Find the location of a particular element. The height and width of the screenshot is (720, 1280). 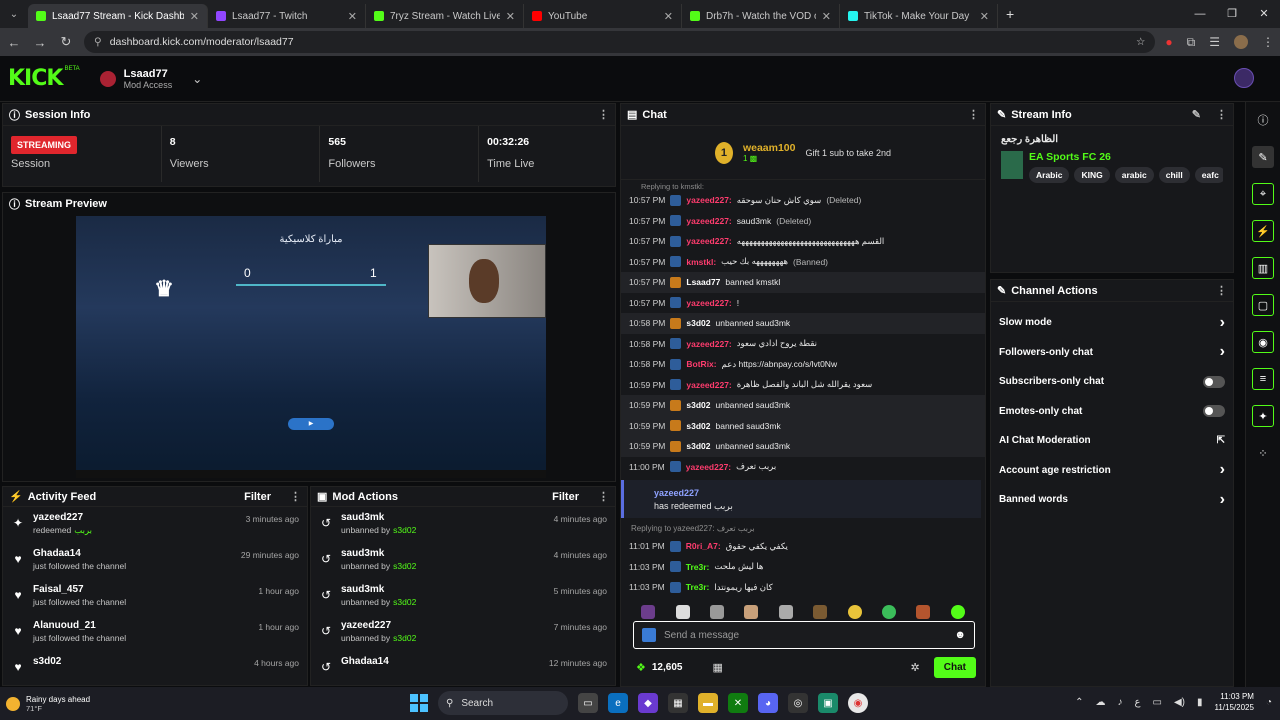

minimize-icon: — is located at coordinates (1200, 14).